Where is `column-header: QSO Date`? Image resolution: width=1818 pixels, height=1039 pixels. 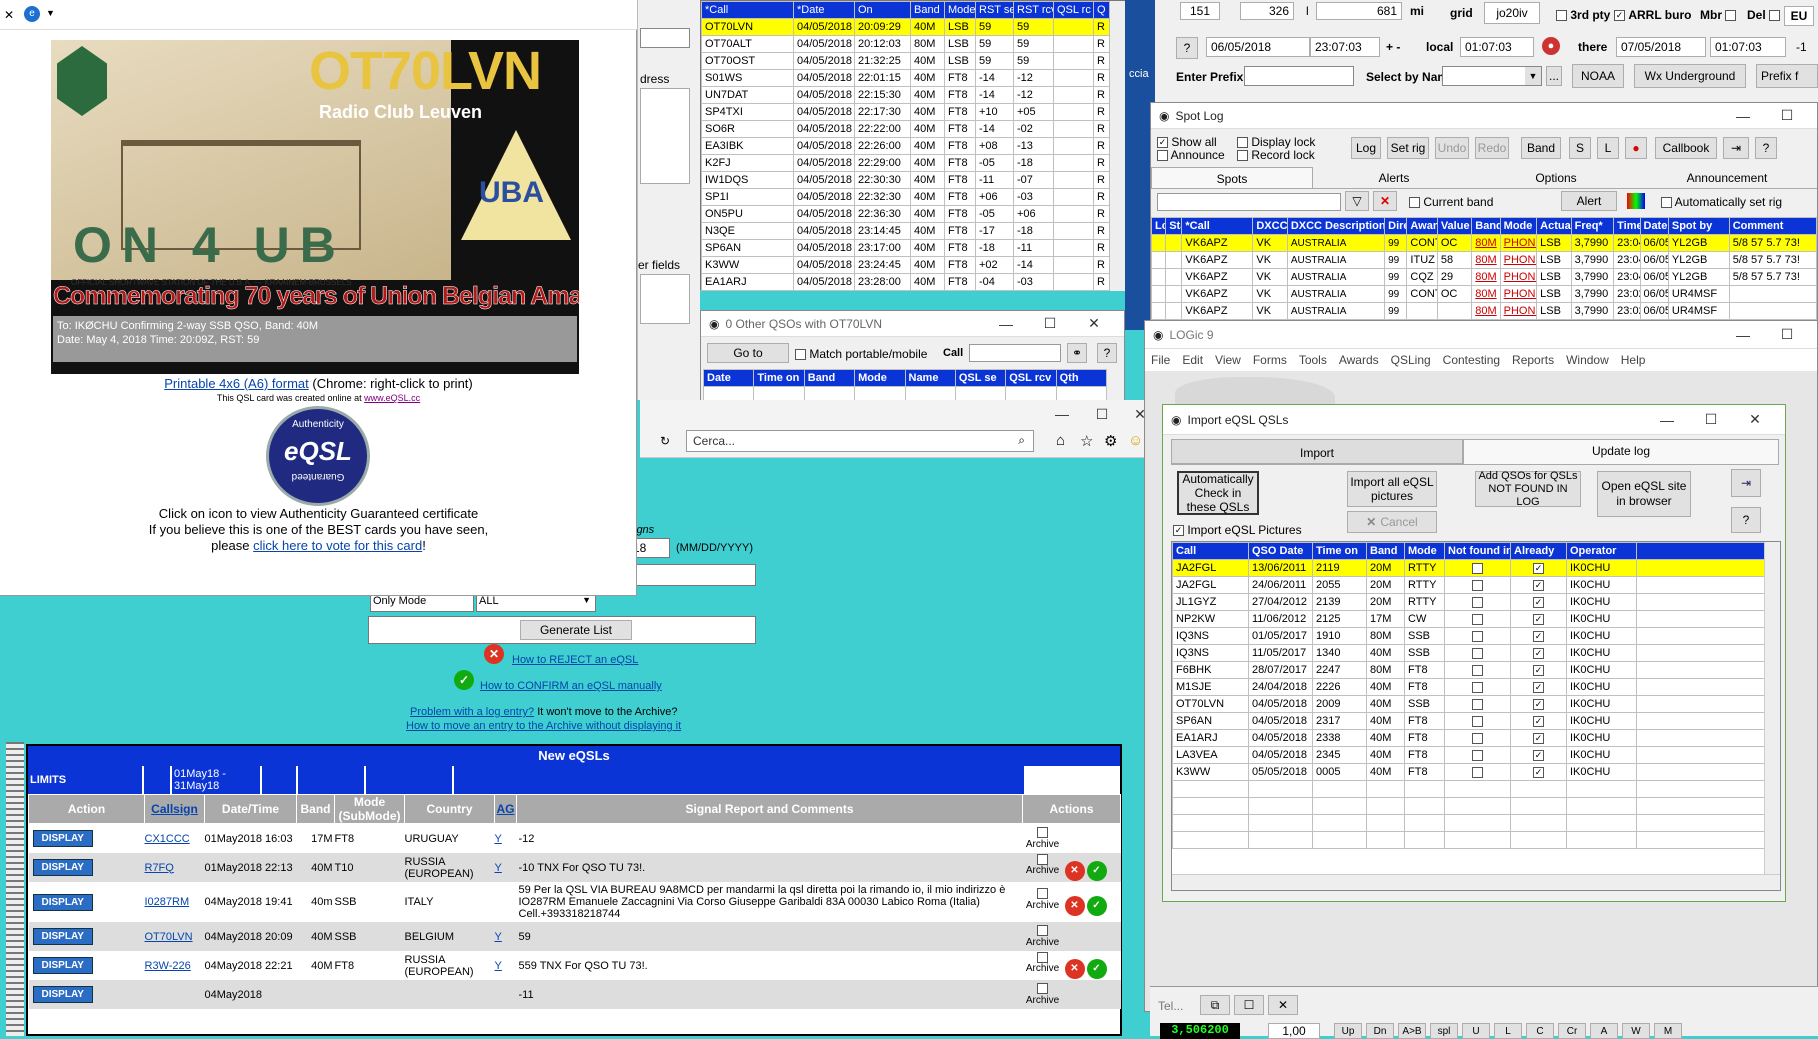
column-header: QSO Date is located at coordinates (1280, 551).